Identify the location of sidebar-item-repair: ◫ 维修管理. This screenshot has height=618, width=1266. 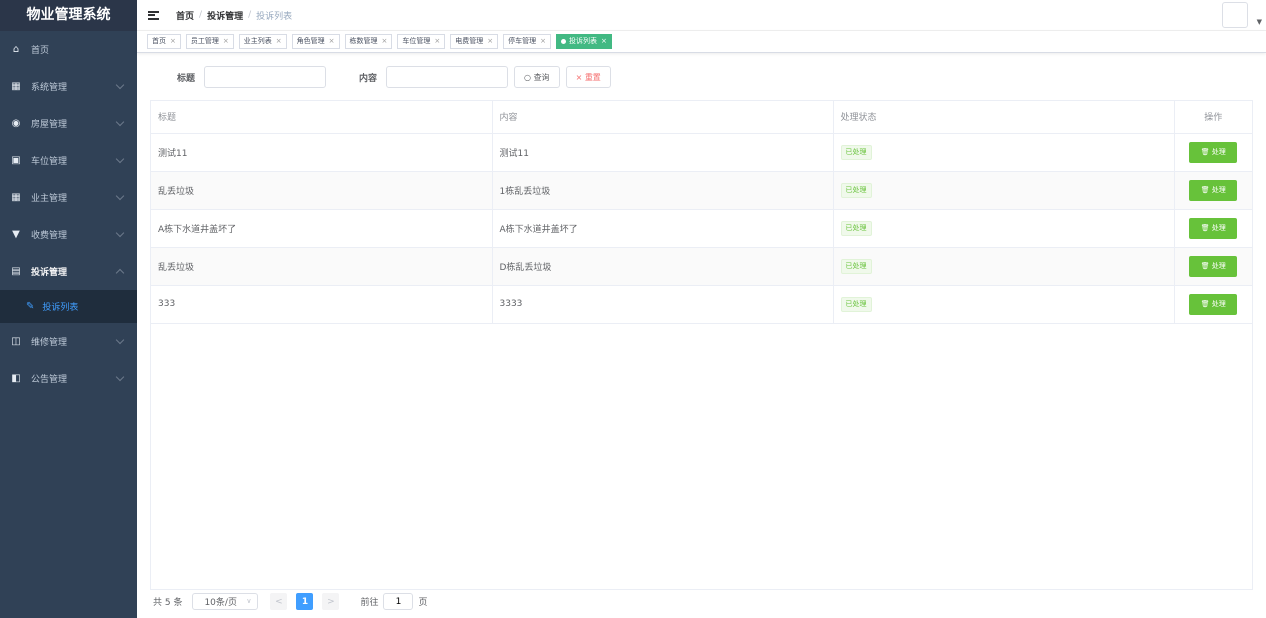
(68, 341).